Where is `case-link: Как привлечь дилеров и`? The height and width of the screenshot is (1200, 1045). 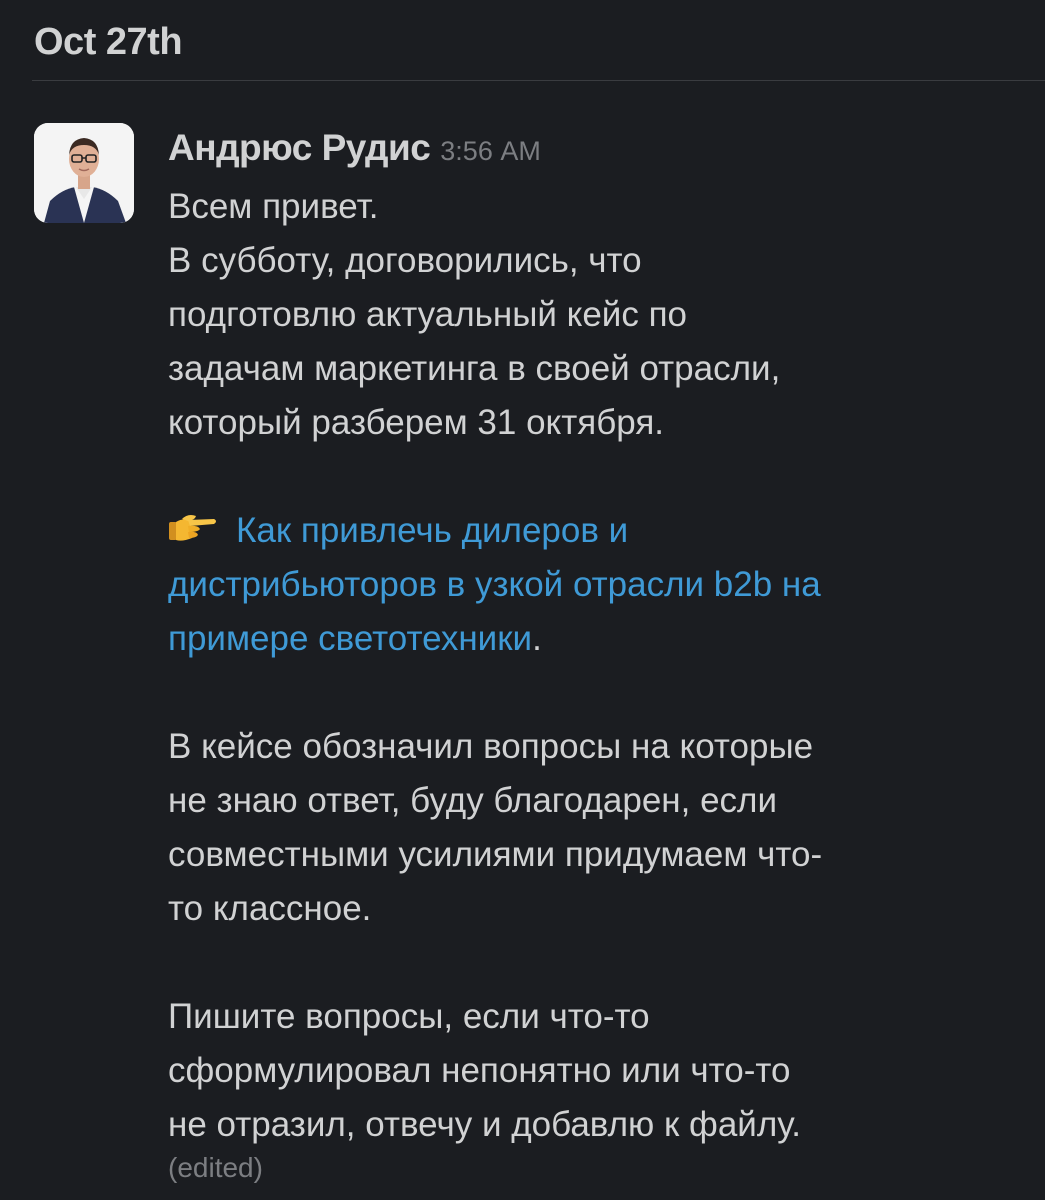 case-link: Как привлечь дилеров и is located at coordinates (432, 530).